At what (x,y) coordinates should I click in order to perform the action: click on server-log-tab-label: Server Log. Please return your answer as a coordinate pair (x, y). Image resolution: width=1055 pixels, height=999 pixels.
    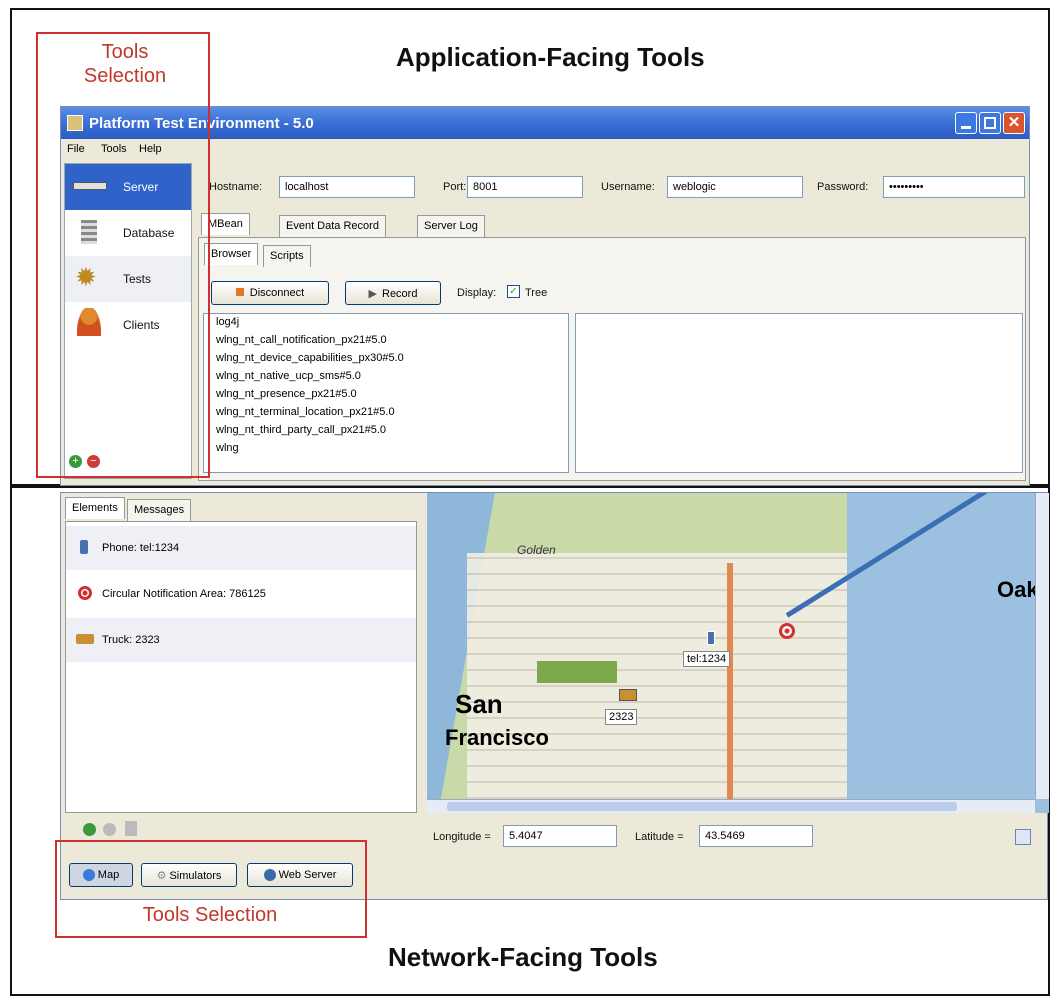
    Looking at the image, I should click on (451, 226).